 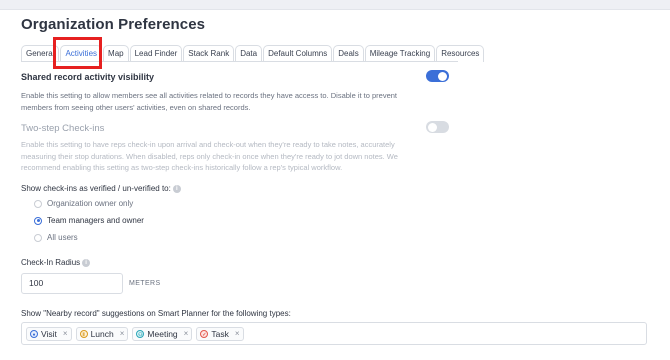 I want to click on tab-deals: Deals, so click(x=348, y=53).